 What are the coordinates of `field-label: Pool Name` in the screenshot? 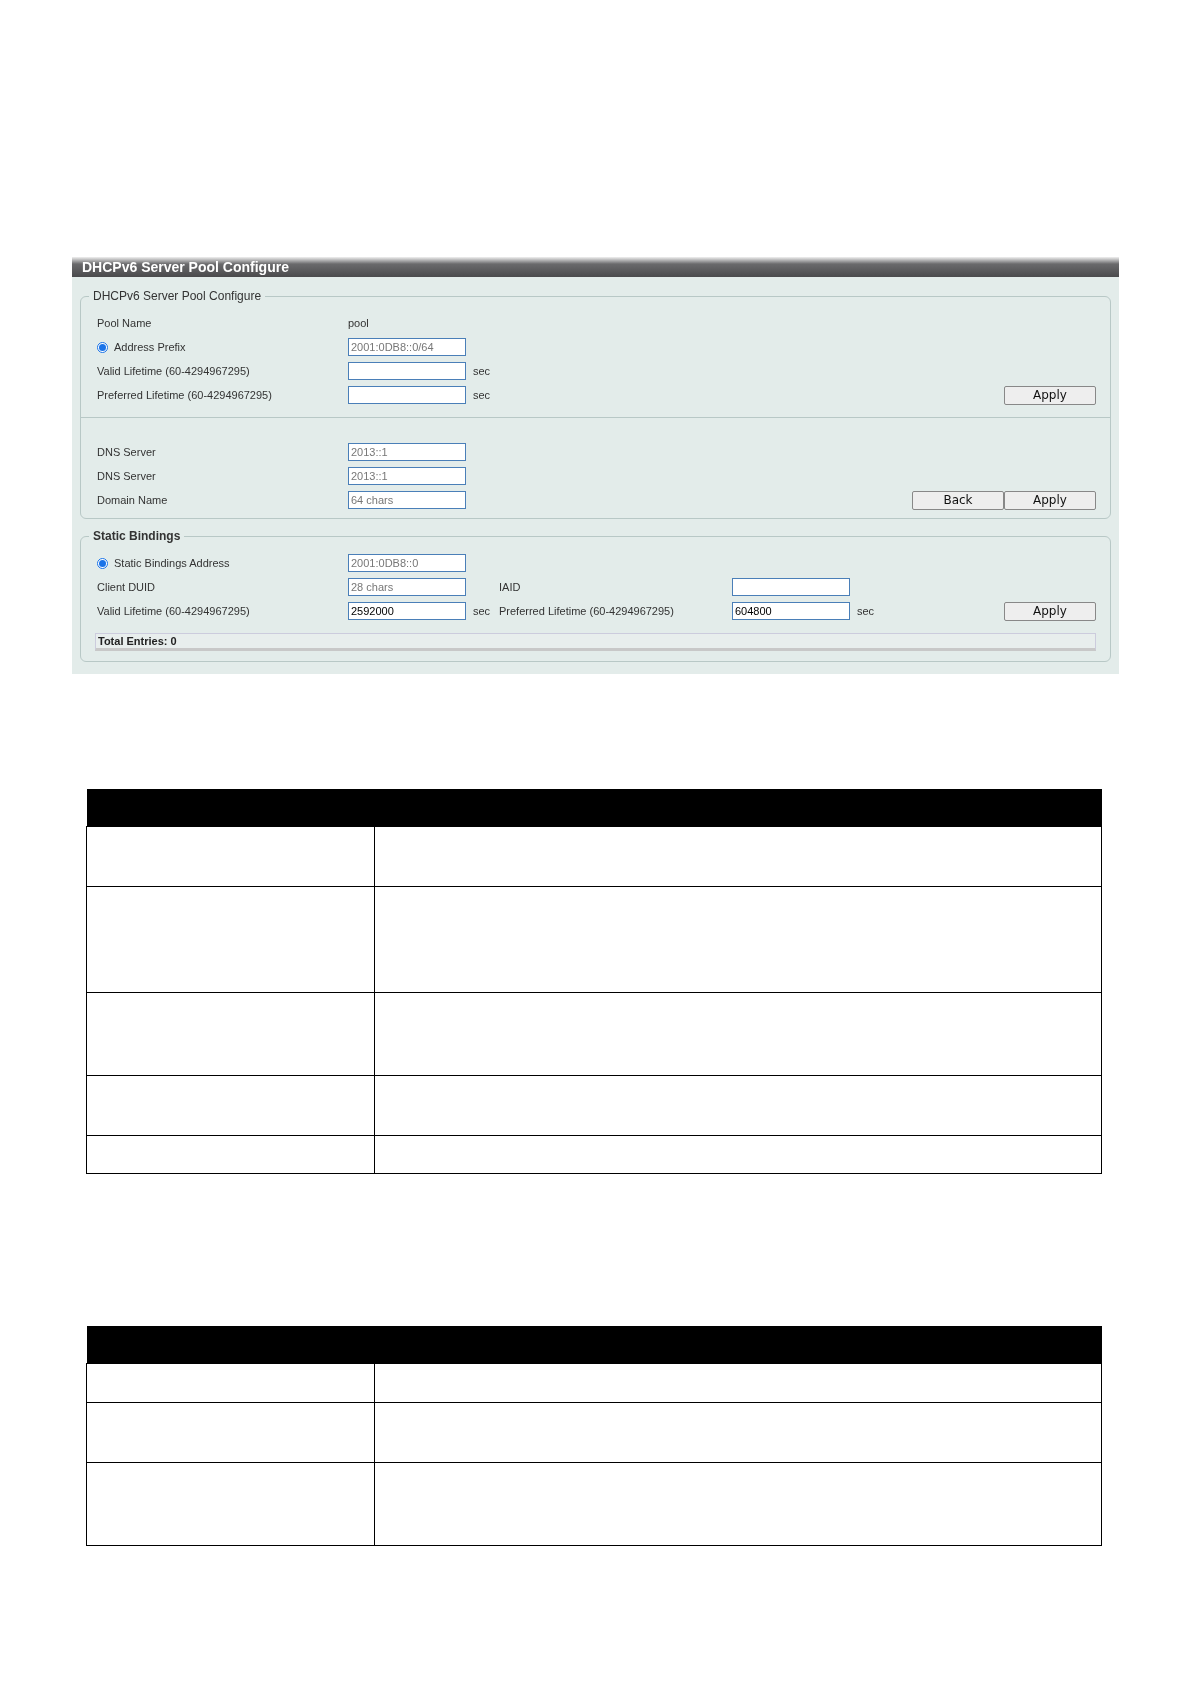 It's located at (124, 323).